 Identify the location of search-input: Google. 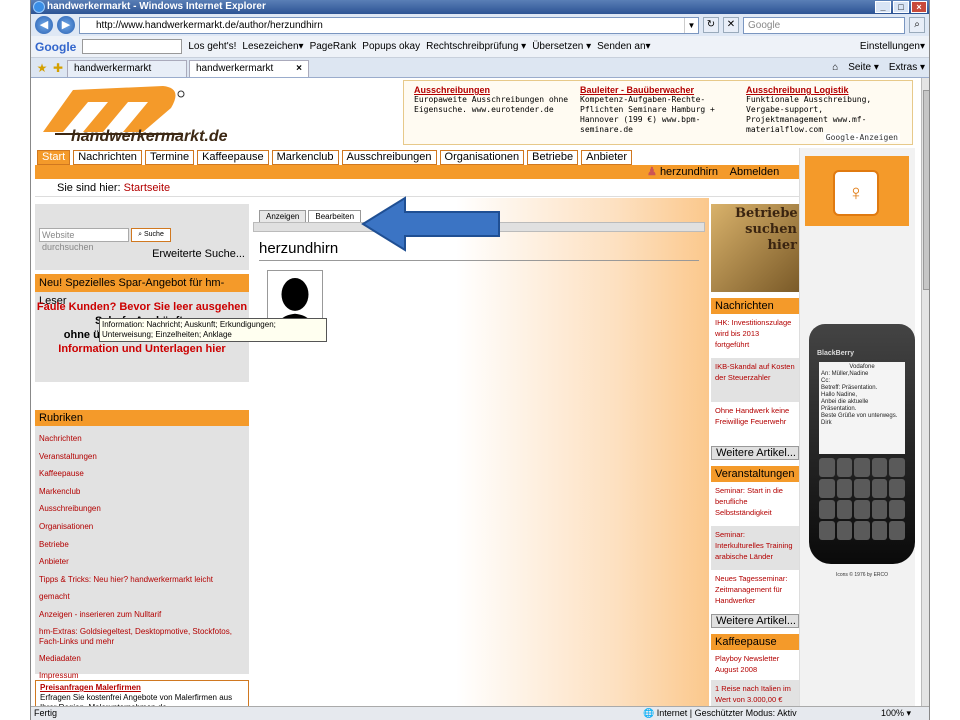
(824, 25).